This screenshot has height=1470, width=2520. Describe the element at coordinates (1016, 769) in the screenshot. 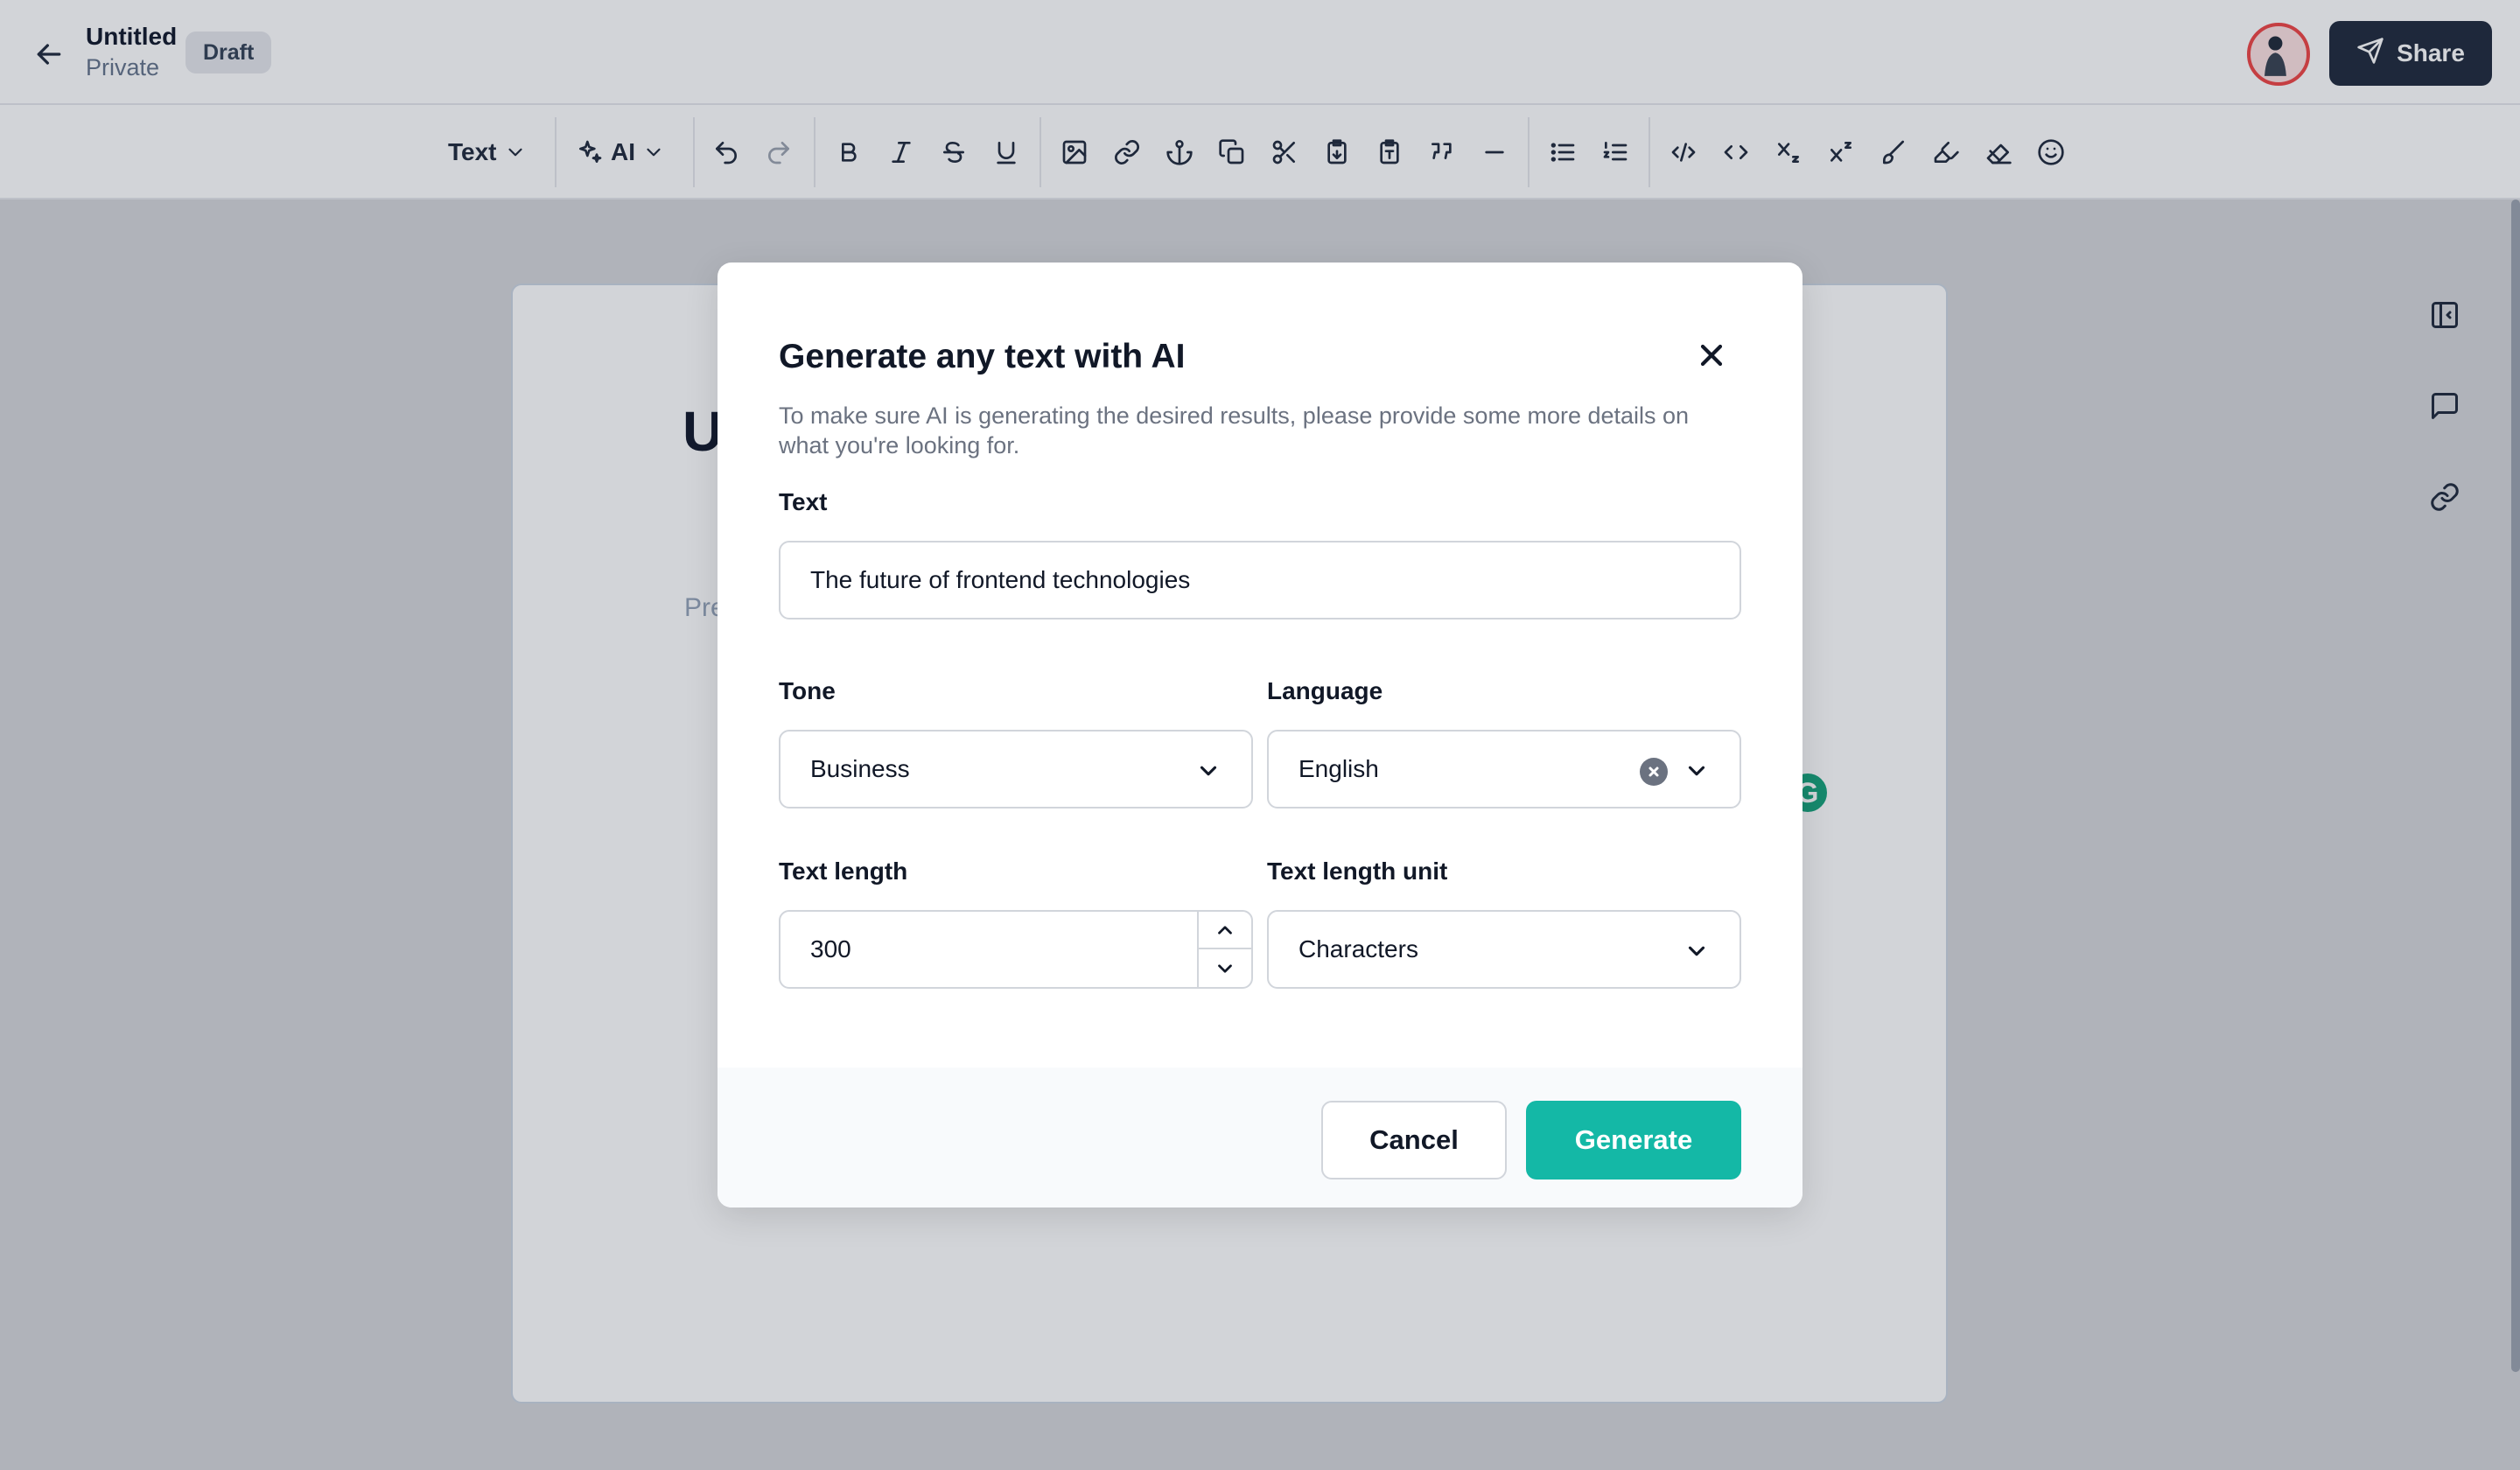

I see `tone-select: Business` at that location.